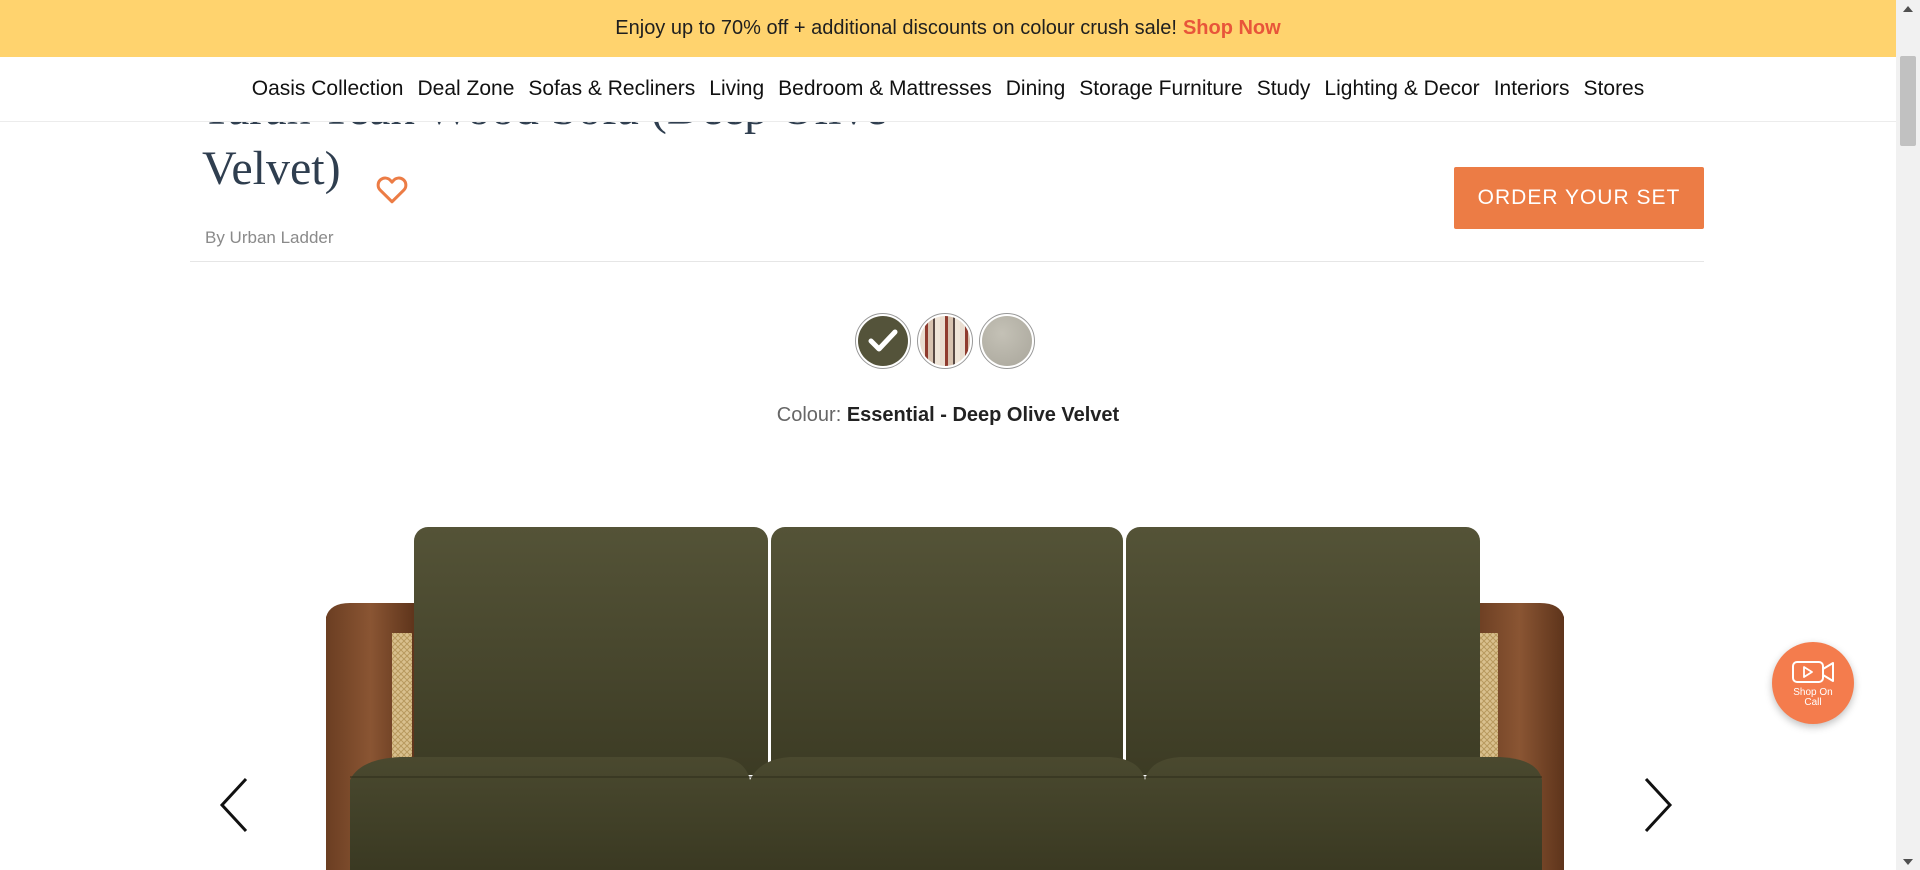 This screenshot has height=870, width=1920. What do you see at coordinates (1401, 89) in the screenshot?
I see `nav-item-lighting-decor: Lighting & Decor` at bounding box center [1401, 89].